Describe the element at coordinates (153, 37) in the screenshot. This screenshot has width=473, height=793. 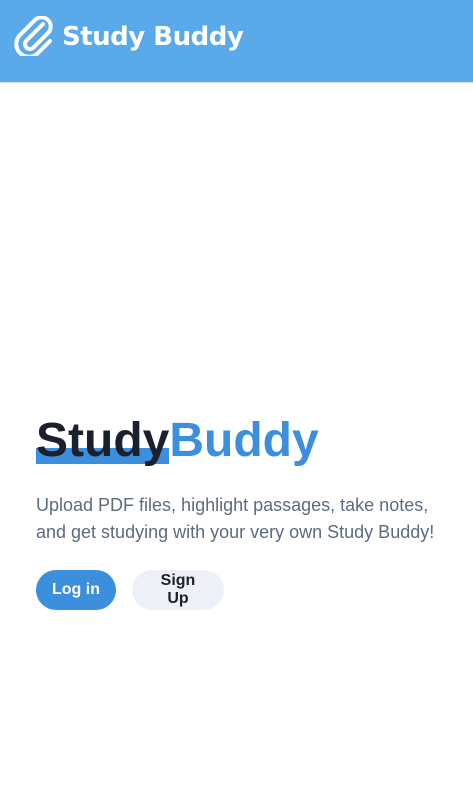
I see `brand-name: Study Buddy` at that location.